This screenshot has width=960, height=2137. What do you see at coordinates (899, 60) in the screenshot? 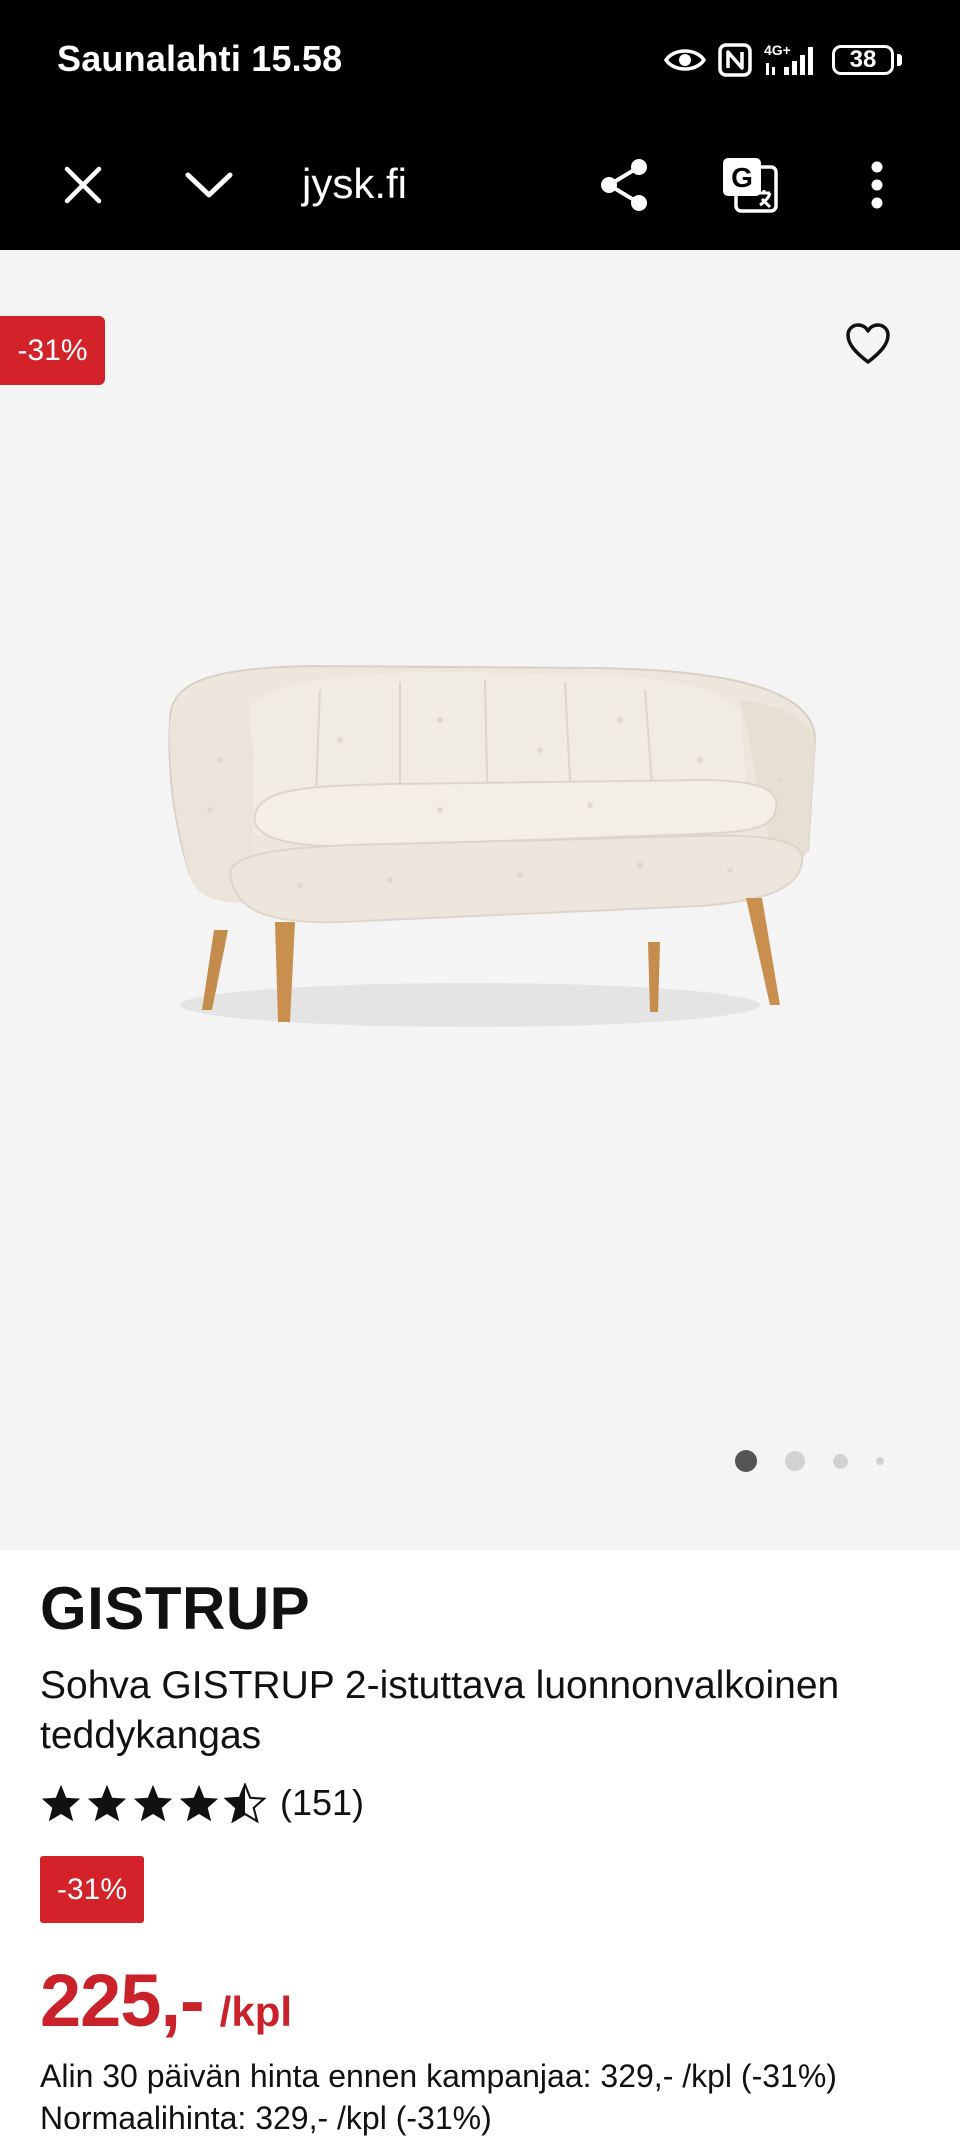
I see `battery-tip` at bounding box center [899, 60].